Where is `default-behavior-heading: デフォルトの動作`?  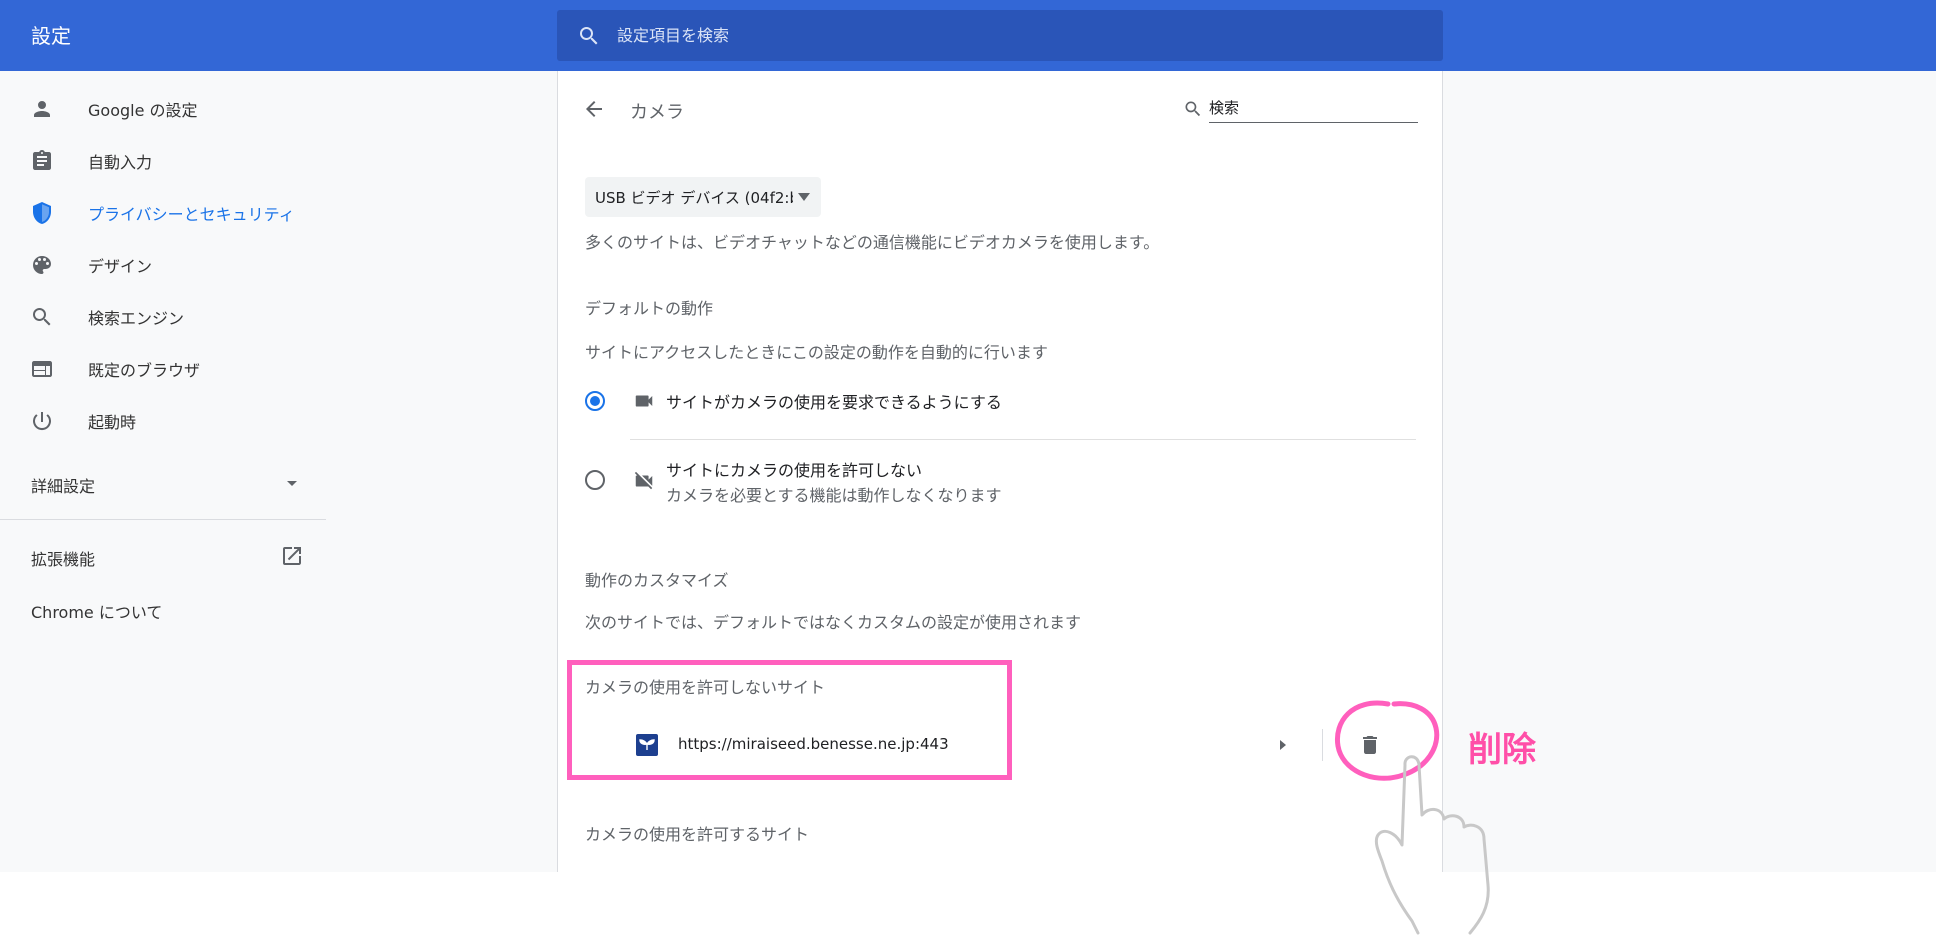
default-behavior-heading: デフォルトの動作 is located at coordinates (649, 308).